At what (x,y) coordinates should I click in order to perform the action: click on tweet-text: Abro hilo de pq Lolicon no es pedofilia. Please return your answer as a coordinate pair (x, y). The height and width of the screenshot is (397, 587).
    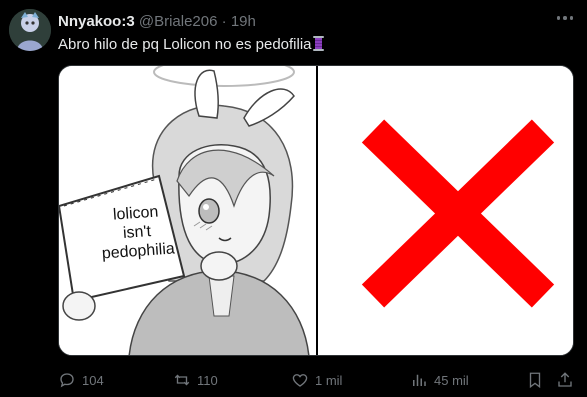
    Looking at the image, I should click on (191, 44).